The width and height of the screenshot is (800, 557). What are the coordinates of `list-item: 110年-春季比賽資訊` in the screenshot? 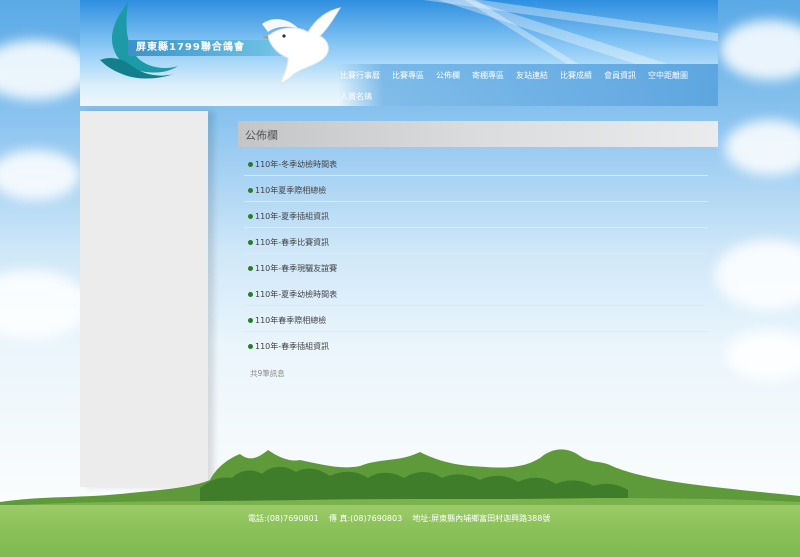 It's located at (476, 241).